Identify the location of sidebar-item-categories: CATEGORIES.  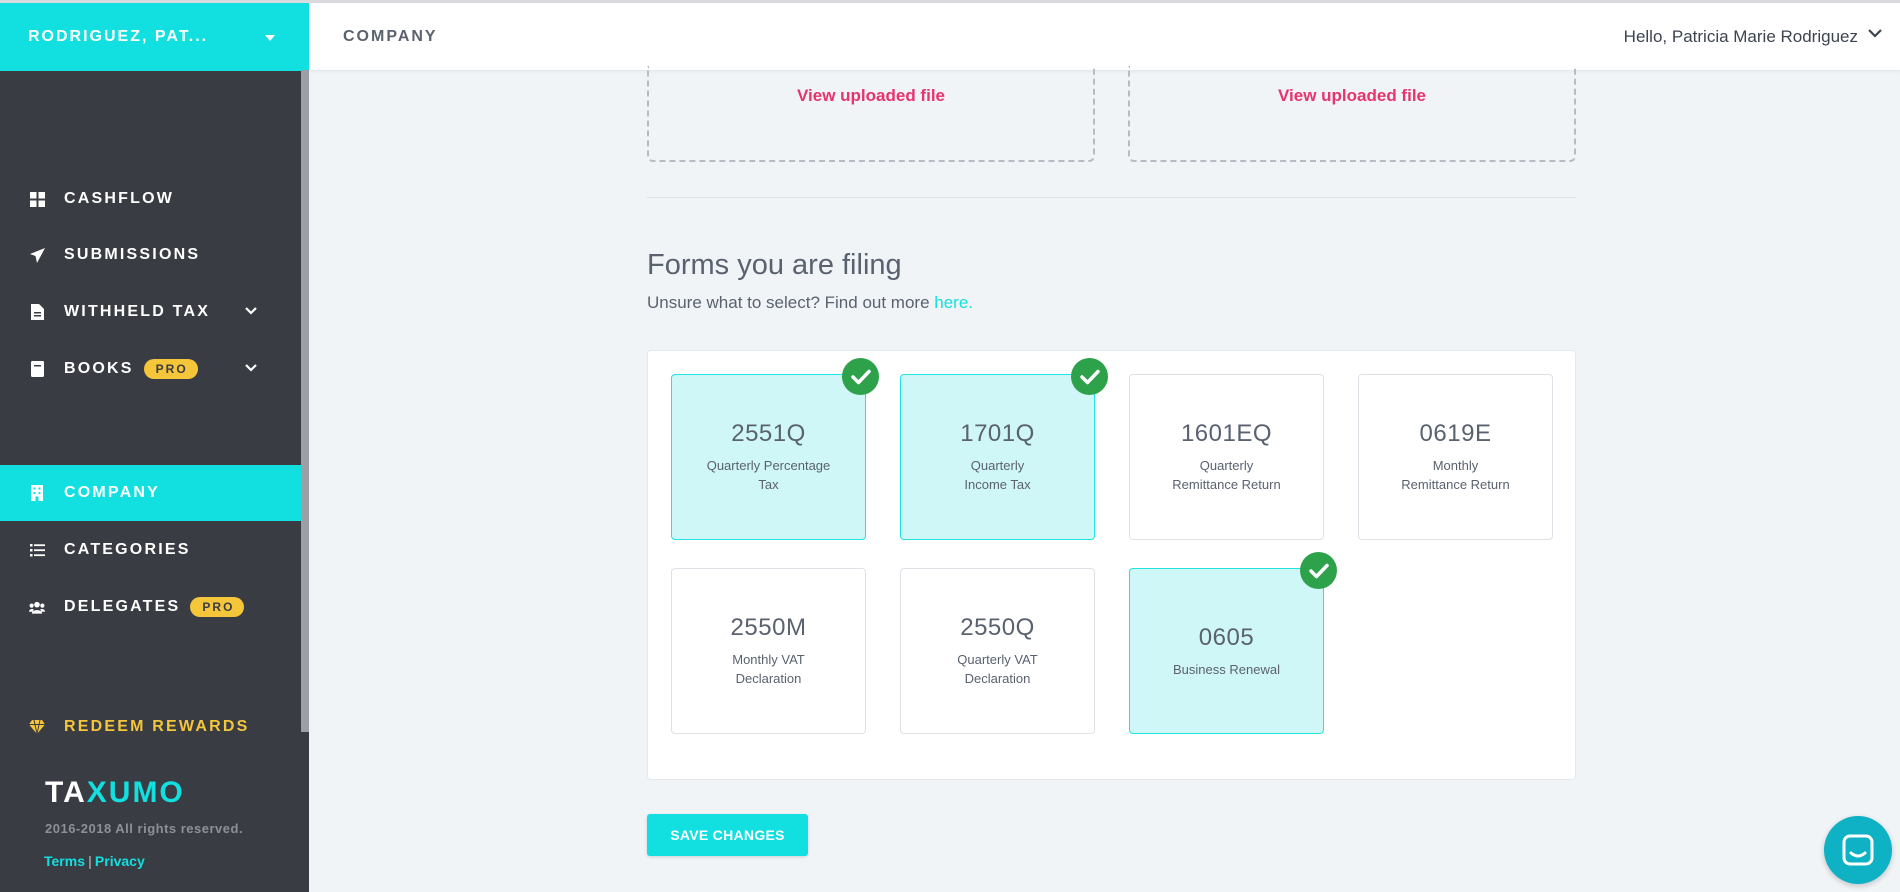
(150, 550).